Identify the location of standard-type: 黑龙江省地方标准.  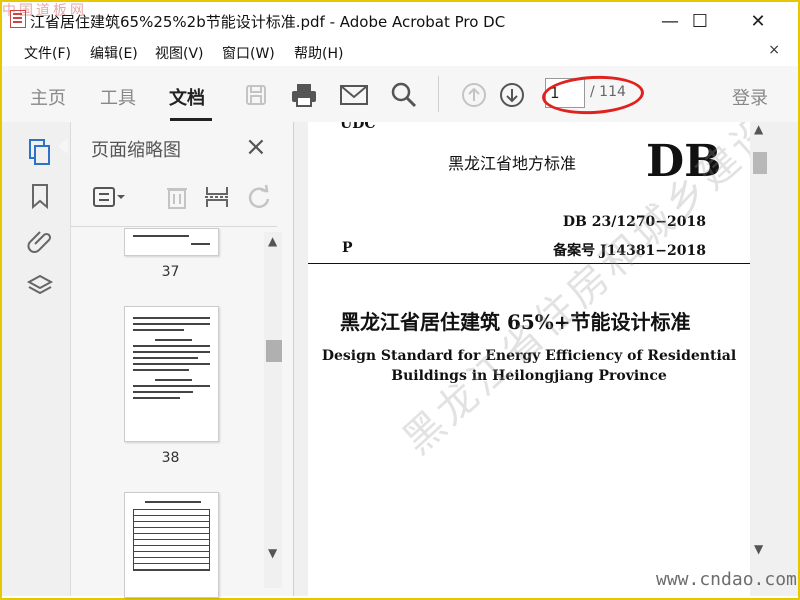
(512, 163).